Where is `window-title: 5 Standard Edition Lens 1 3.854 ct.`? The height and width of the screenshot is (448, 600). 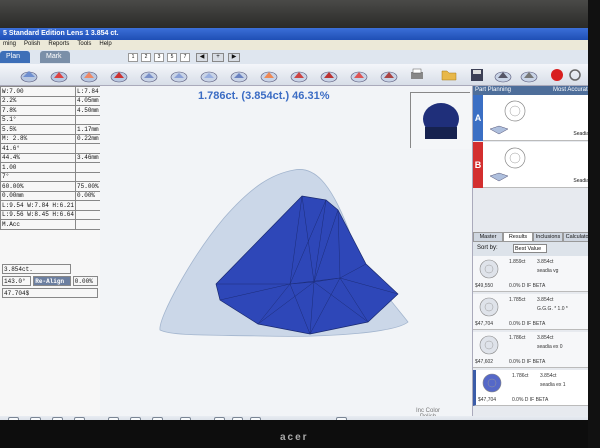 window-title: 5 Standard Edition Lens 1 3.854 ct. is located at coordinates (296, 34).